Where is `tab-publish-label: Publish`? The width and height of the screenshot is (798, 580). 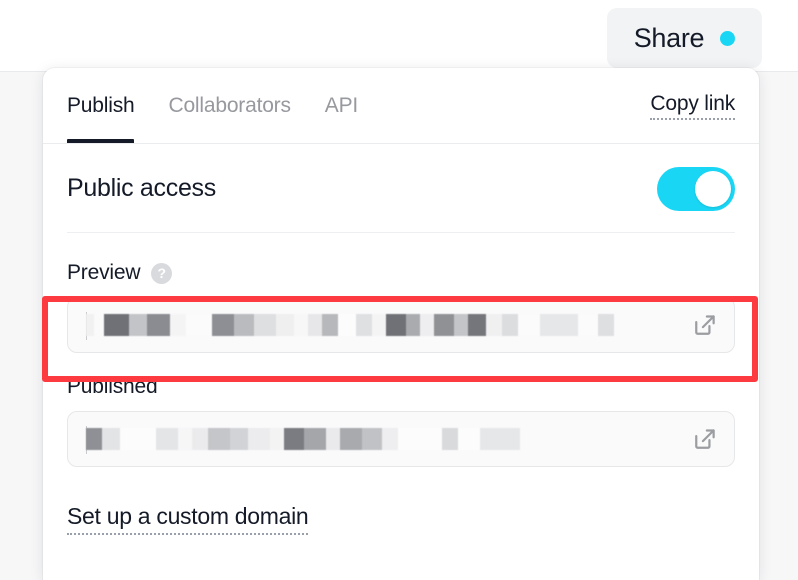 tab-publish-label: Publish is located at coordinates (101, 105).